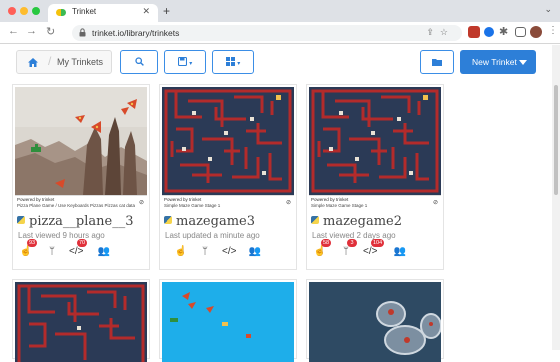 The width and height of the screenshot is (560, 362). I want to click on space-game-thumbnail-art, so click(375, 322).